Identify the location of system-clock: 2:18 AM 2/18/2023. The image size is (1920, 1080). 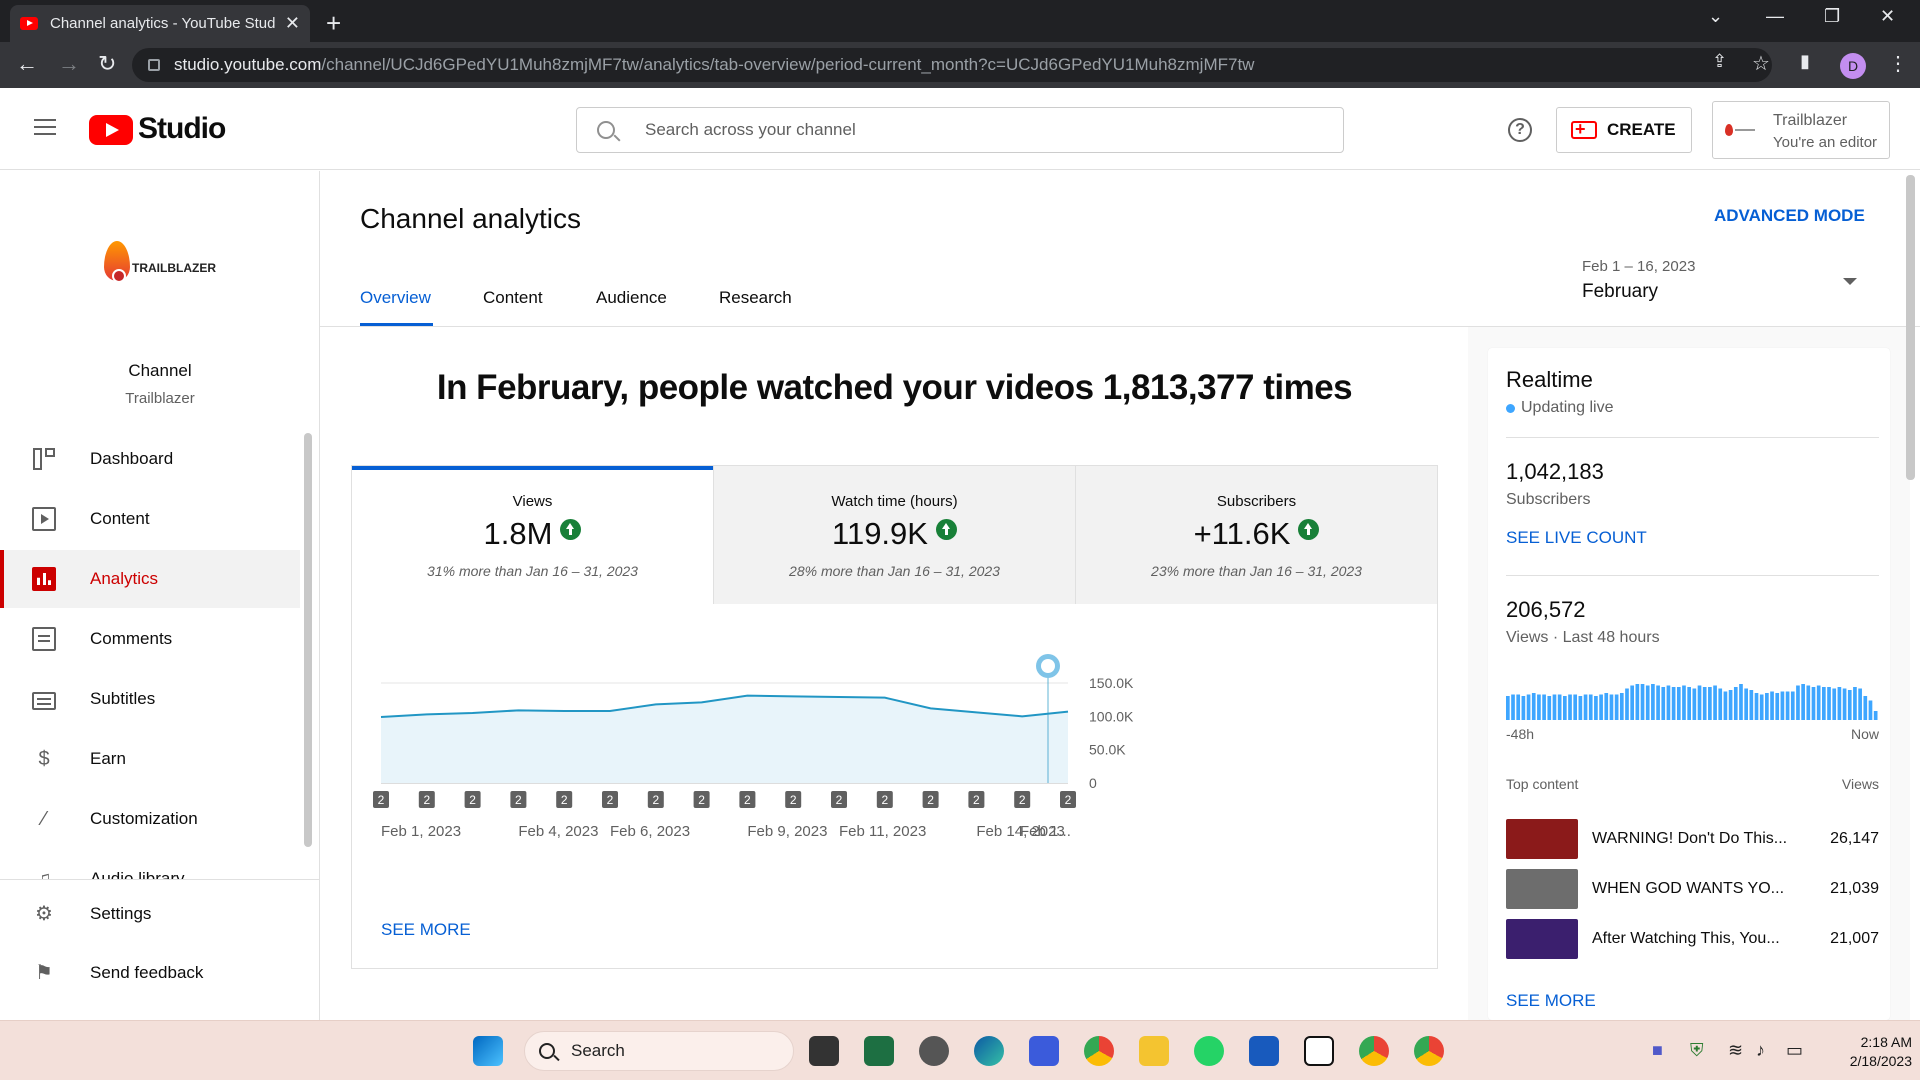
(1867, 1052).